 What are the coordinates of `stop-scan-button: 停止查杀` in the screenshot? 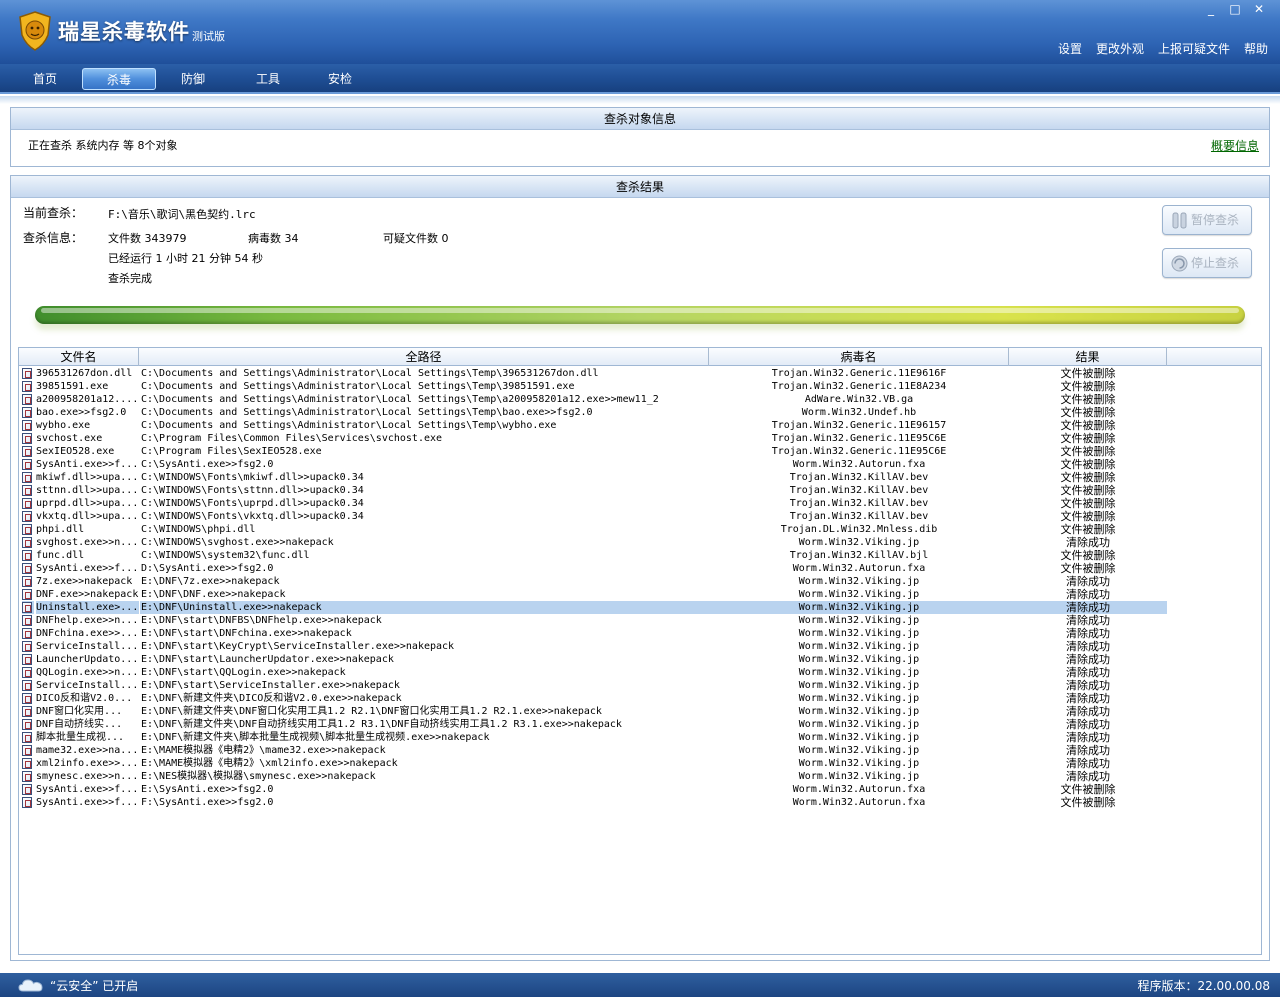 It's located at (1207, 263).